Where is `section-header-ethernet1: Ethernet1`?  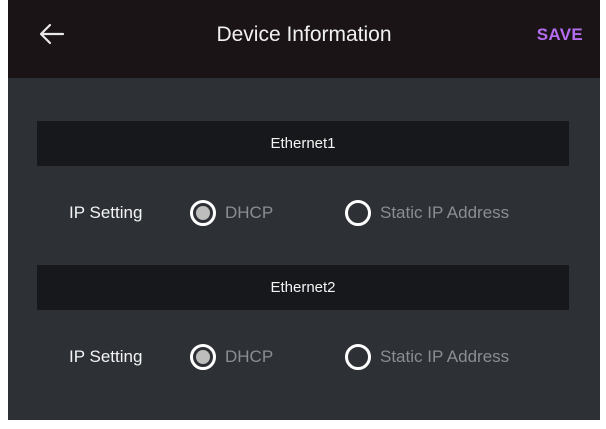
section-header-ethernet1: Ethernet1 is located at coordinates (303, 143).